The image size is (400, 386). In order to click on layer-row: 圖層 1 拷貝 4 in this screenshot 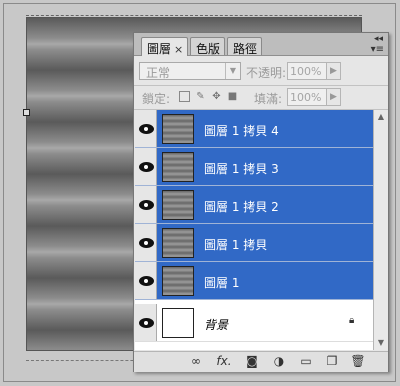, I will do `click(254, 129)`.